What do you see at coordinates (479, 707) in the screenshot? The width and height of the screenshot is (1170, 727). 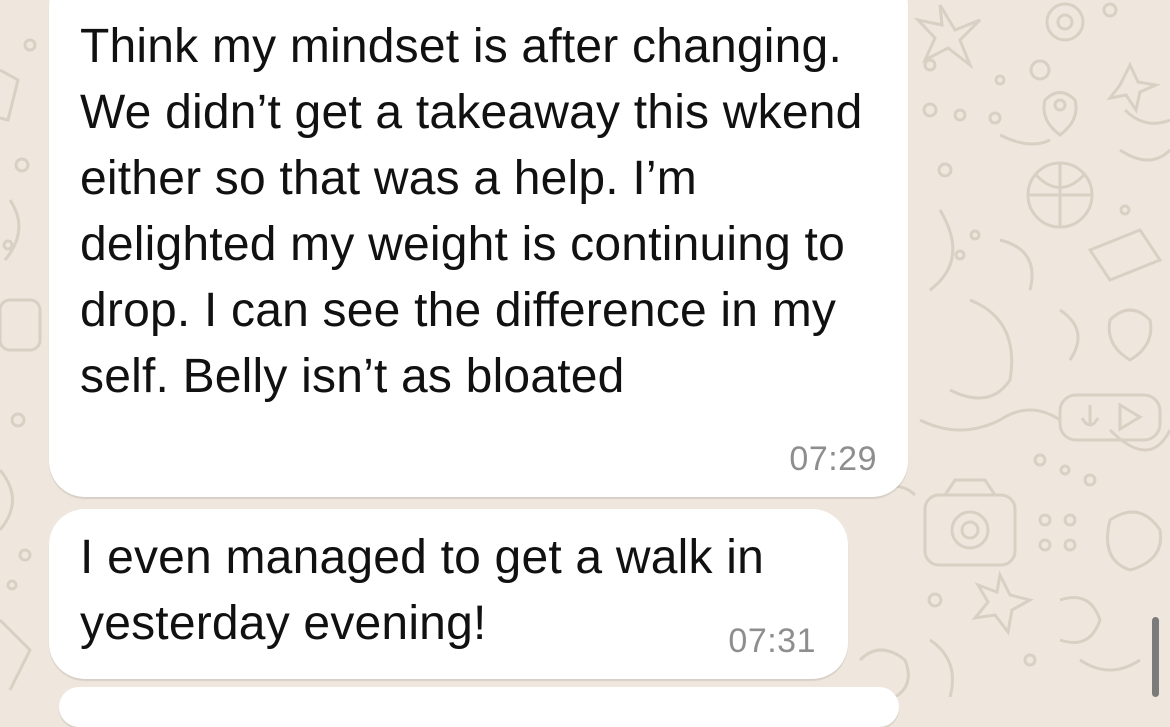 I see `message-bubble-partial` at bounding box center [479, 707].